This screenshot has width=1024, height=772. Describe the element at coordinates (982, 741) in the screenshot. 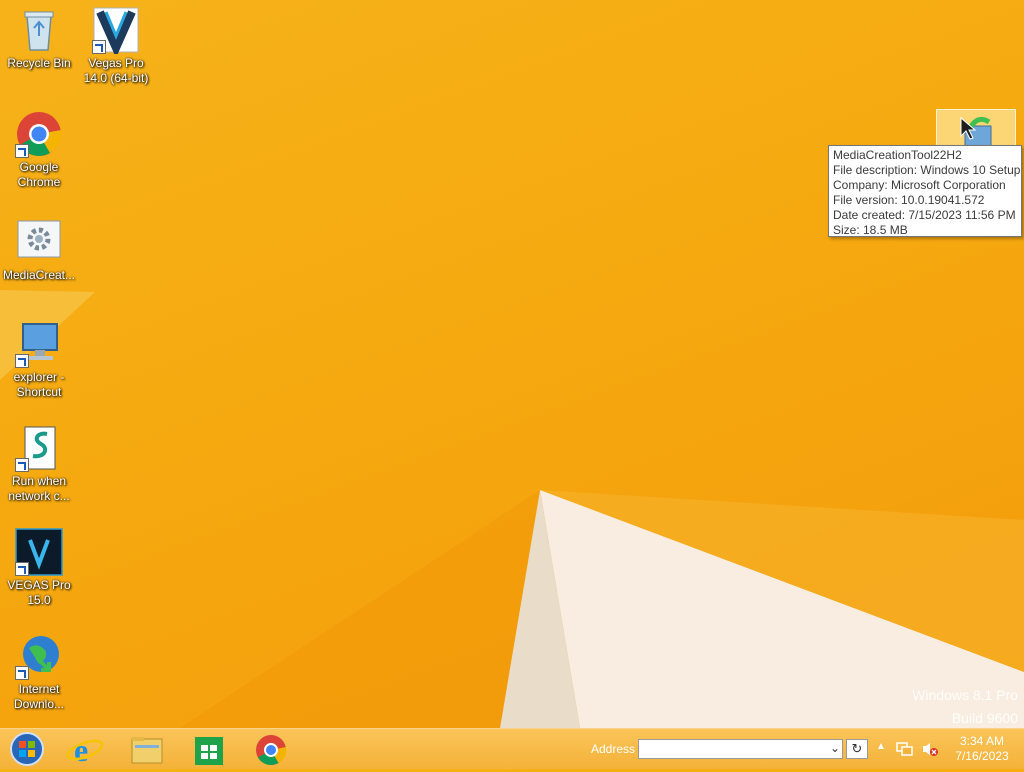

I see `clock-time: 3:34 AM` at that location.